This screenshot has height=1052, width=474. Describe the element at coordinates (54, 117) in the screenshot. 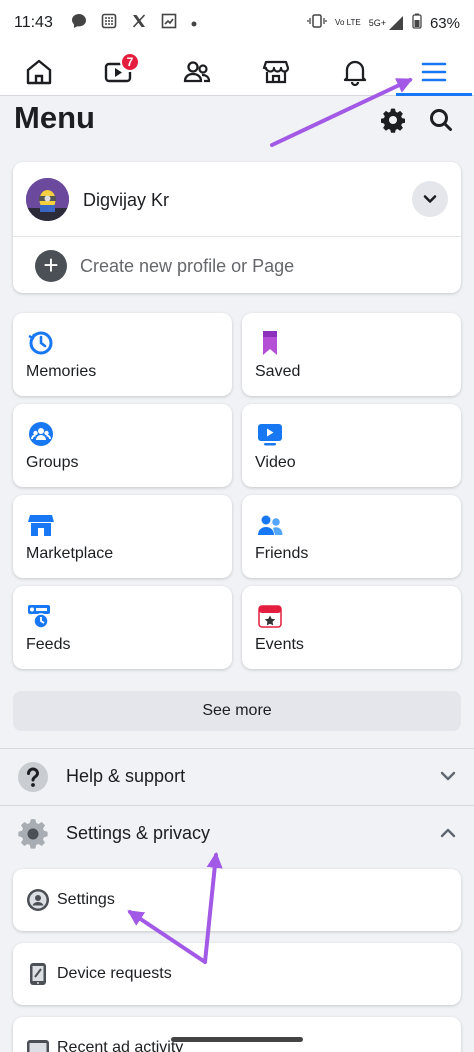

I see `page-title: Menu` at that location.